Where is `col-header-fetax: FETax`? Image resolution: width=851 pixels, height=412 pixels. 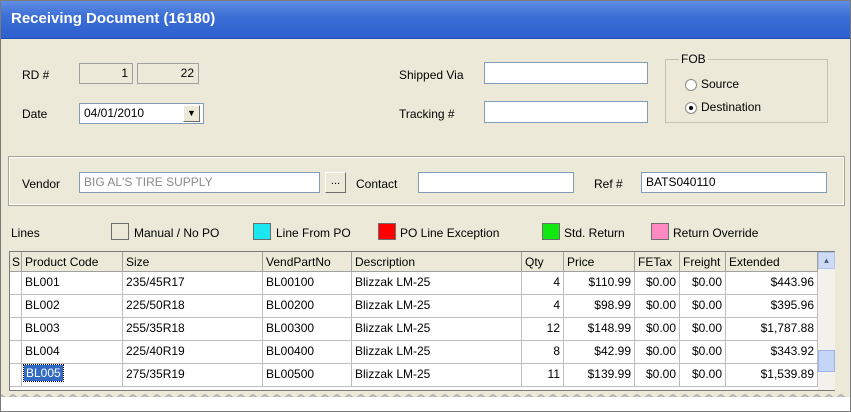 col-header-fetax: FETax is located at coordinates (657, 262).